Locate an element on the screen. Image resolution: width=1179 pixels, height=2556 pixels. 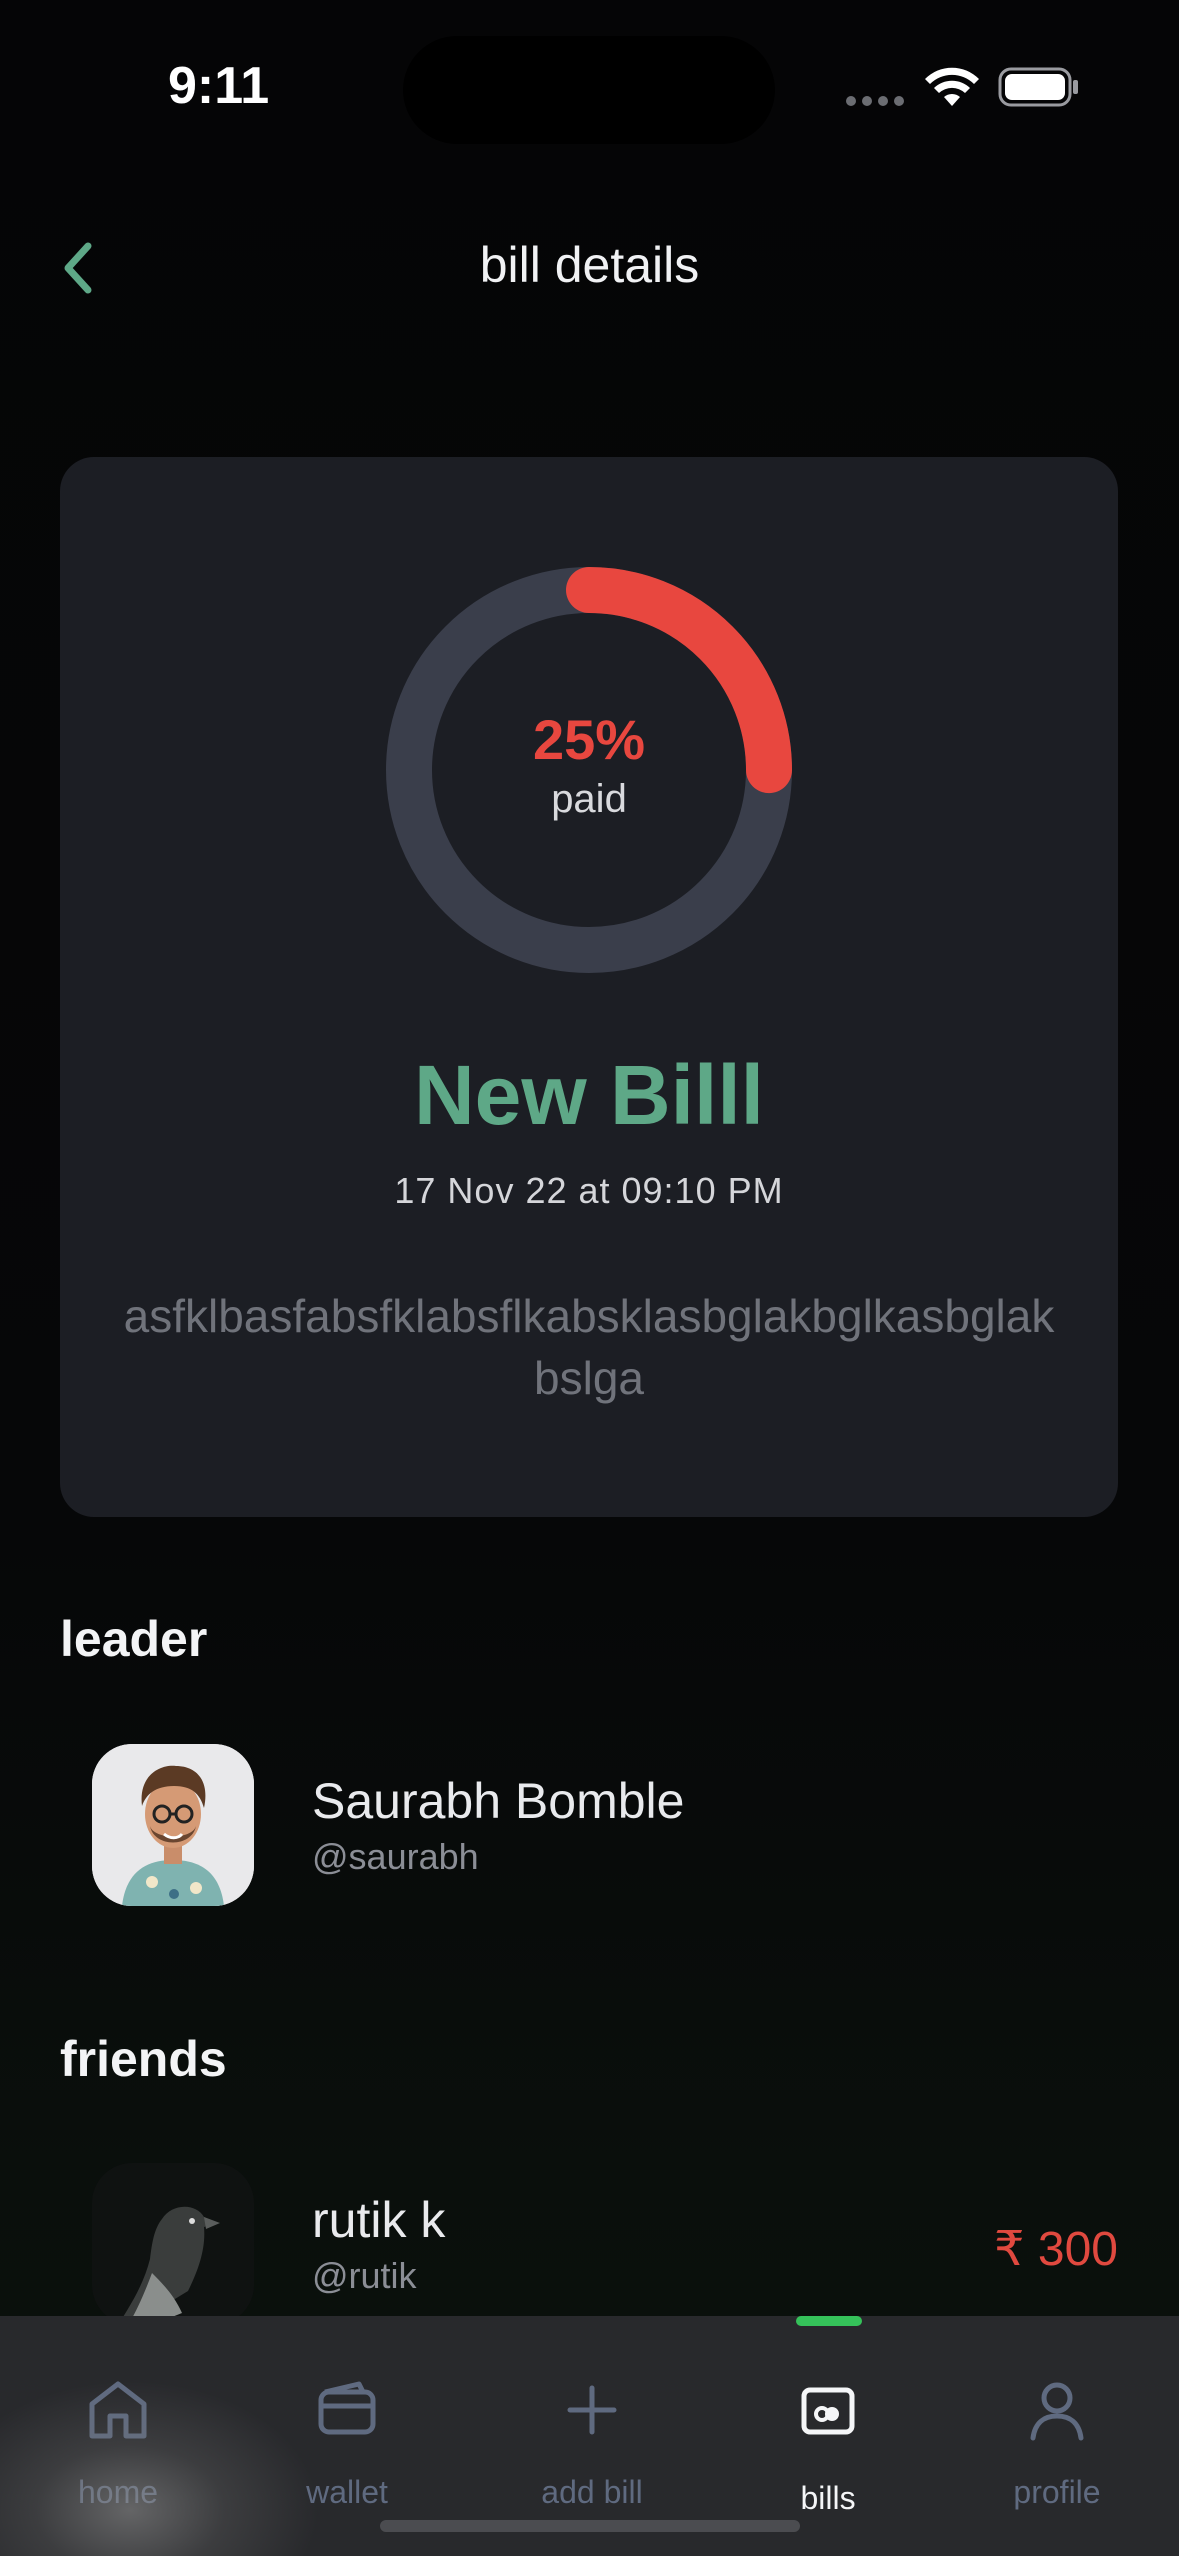
friends-section-title: friends is located at coordinates (143, 2059).